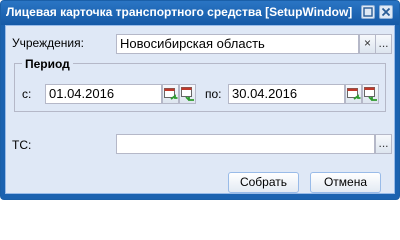  What do you see at coordinates (103, 94) in the screenshot?
I see `from-date-field: 01.04.2016` at bounding box center [103, 94].